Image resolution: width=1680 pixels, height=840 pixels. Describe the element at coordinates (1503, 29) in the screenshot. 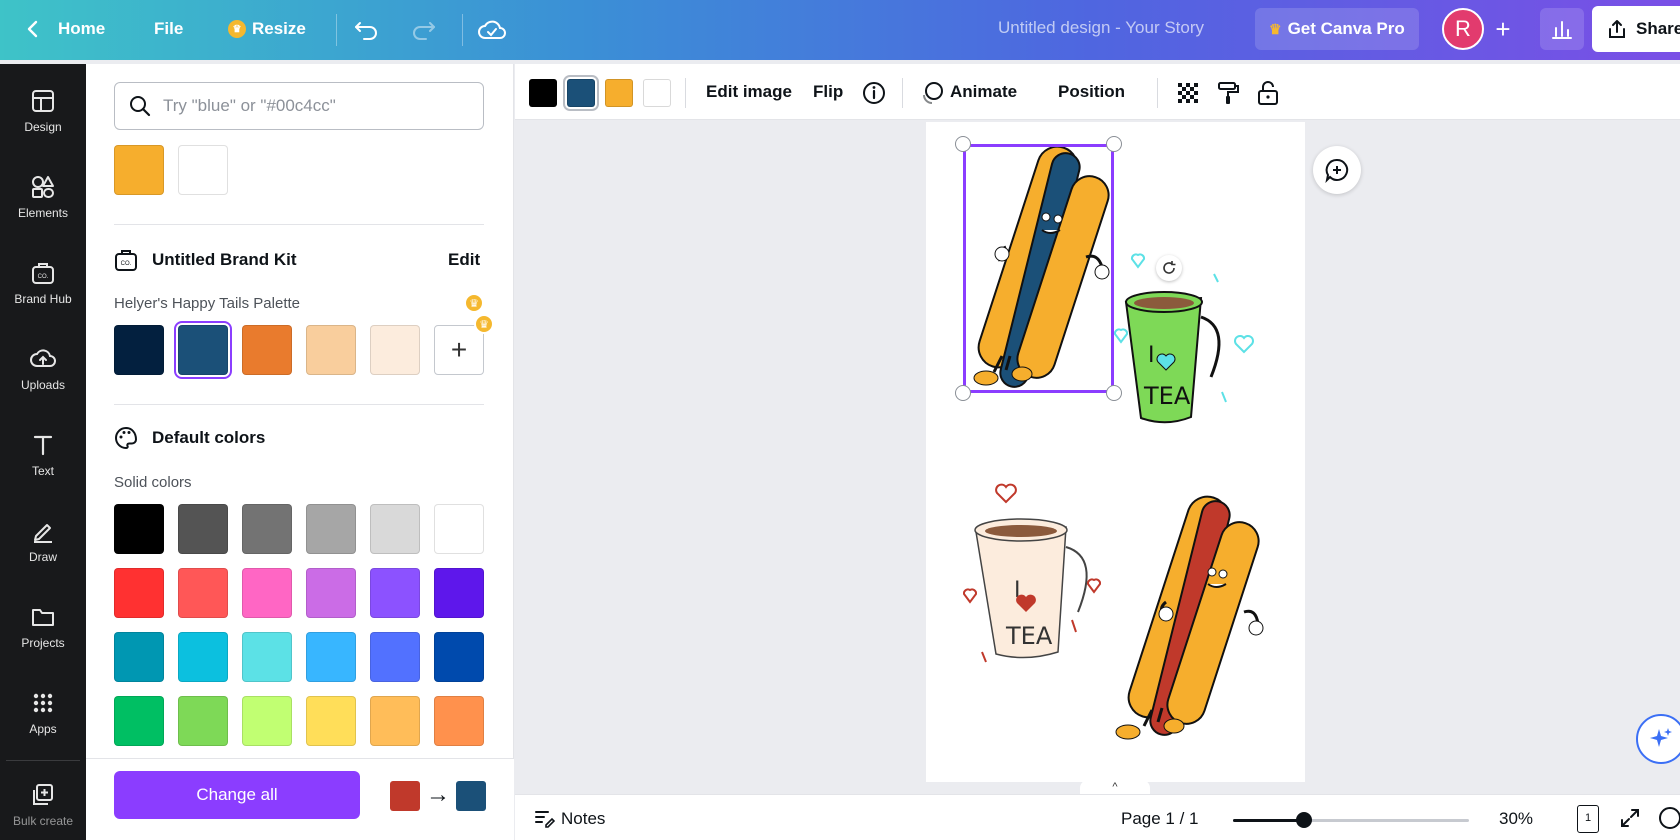

I see `invite-plus-icon: +` at that location.